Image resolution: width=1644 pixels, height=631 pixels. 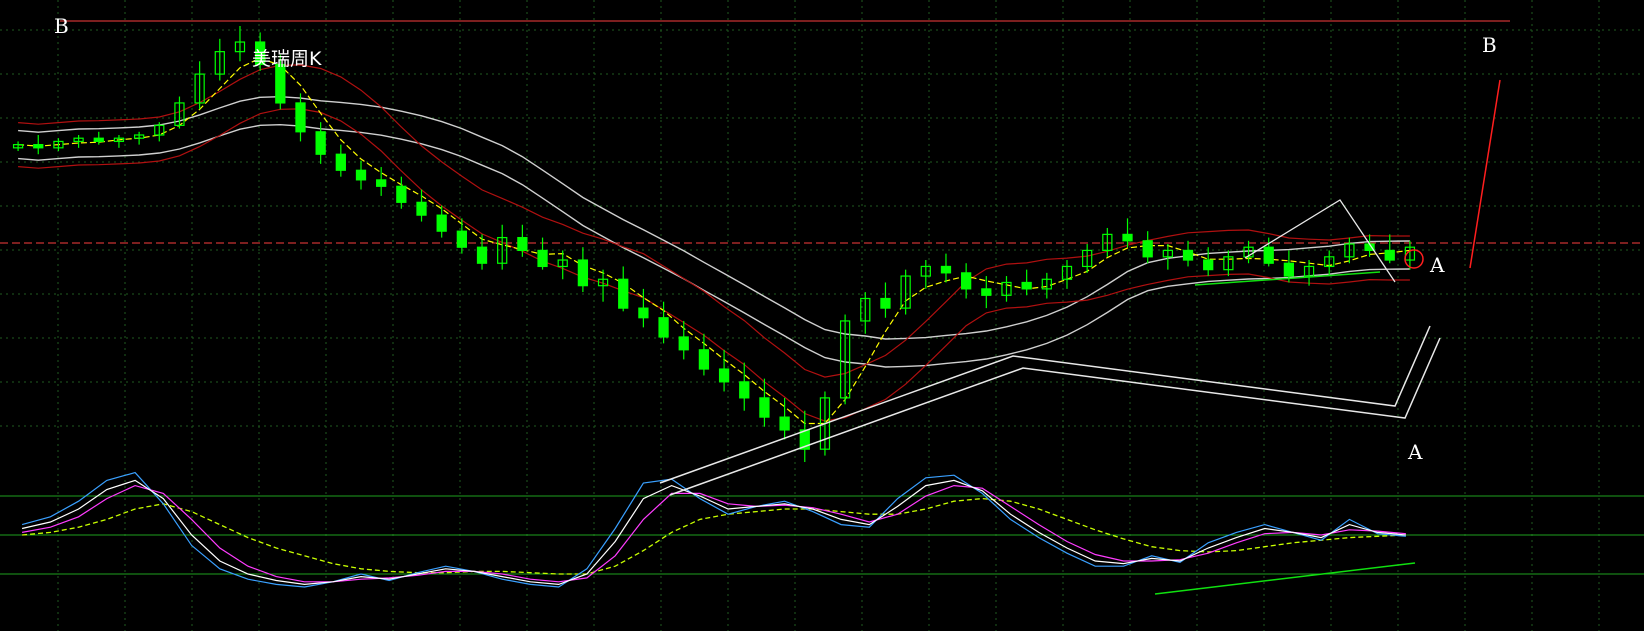 I want to click on projection-line, so click(x=1485, y=174).